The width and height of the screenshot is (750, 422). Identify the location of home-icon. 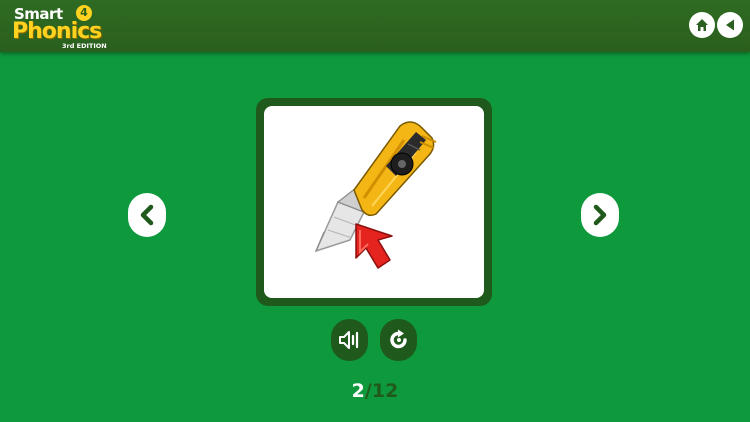
(702, 25).